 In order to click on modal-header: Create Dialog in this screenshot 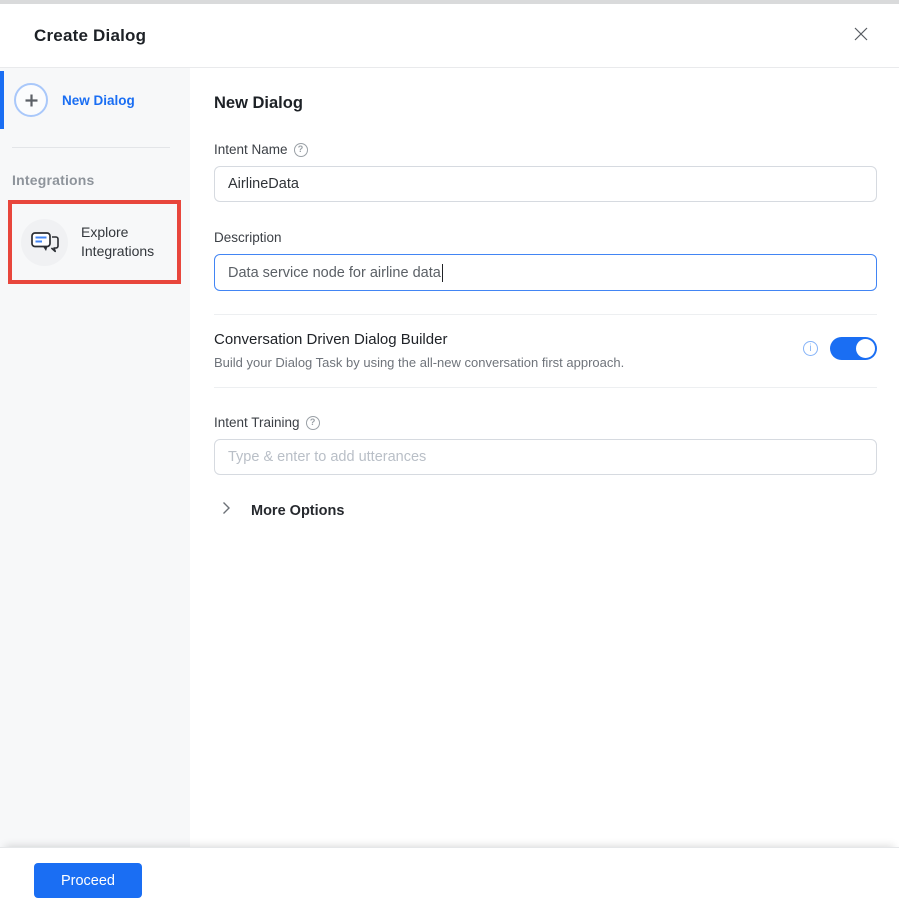, I will do `click(449, 36)`.